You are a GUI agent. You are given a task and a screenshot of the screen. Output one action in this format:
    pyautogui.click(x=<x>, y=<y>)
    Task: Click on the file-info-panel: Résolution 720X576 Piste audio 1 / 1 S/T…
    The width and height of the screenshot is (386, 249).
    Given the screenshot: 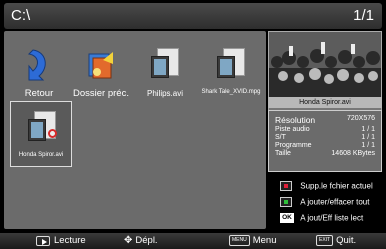 What is the action you would take?
    pyautogui.click(x=325, y=141)
    